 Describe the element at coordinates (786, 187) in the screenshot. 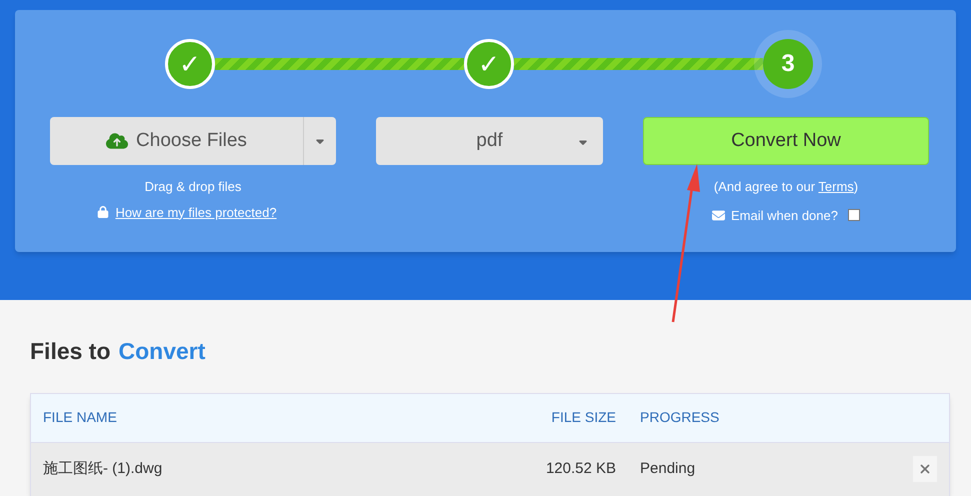

I see `terms-note: (And agree to our Terms)` at that location.